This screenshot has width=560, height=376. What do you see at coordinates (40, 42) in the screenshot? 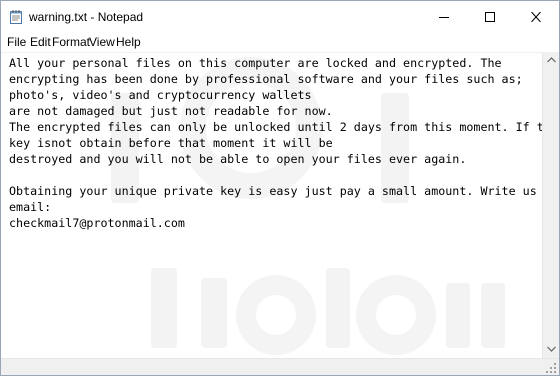
I see `menu-edit: Edit` at bounding box center [40, 42].